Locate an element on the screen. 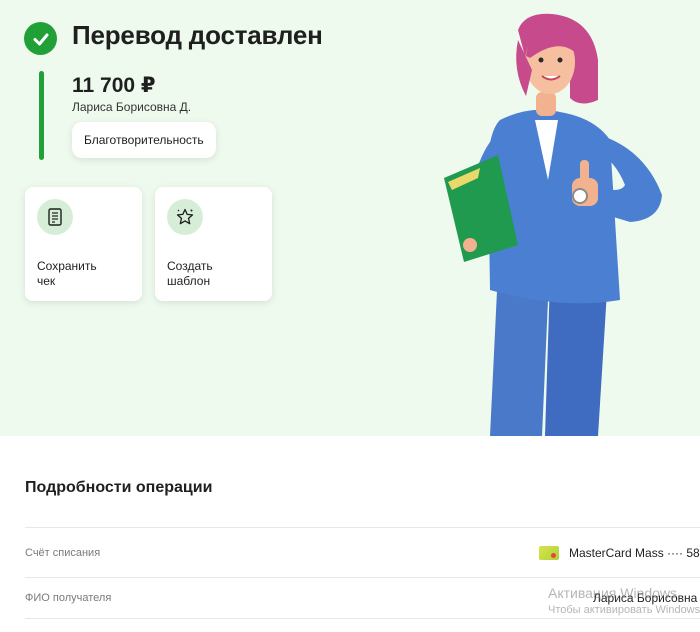 This screenshot has width=700, height=632. details-title: Подробности операции is located at coordinates (119, 487).